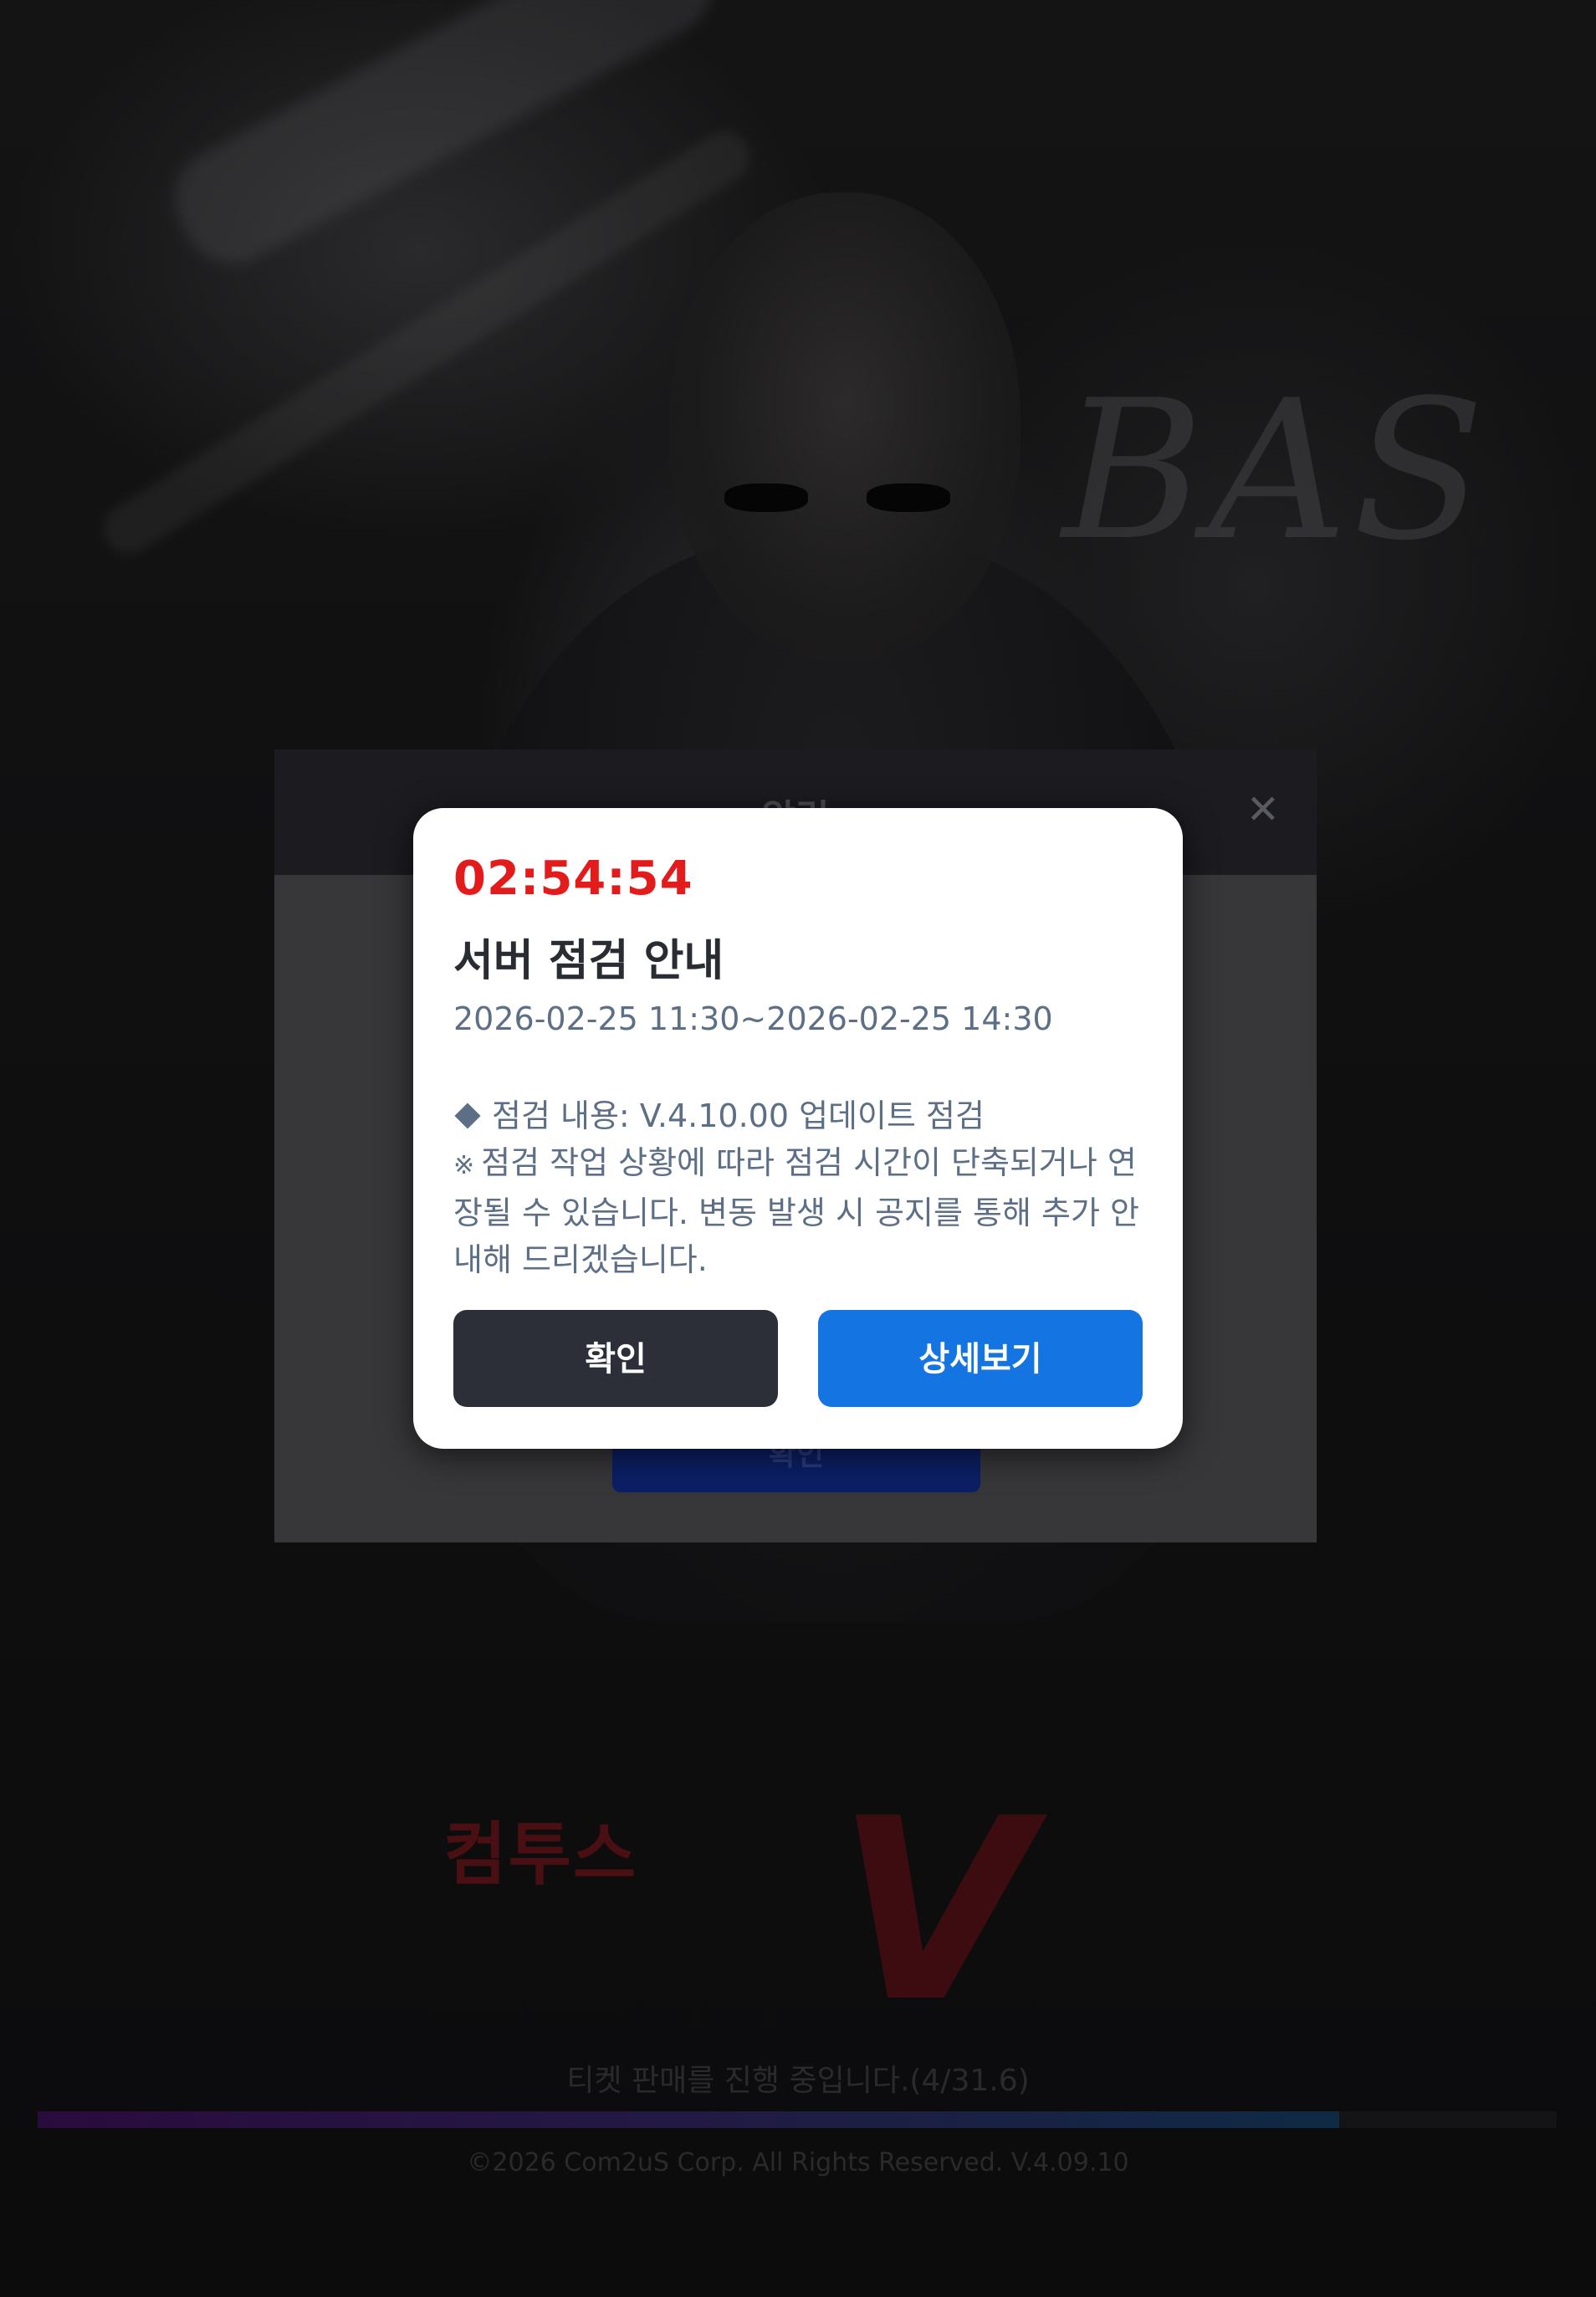  I want to click on content-line: ※ 점검 작업 상황에 따라 점검 시간이 단축되거나 연, so click(795, 1162).